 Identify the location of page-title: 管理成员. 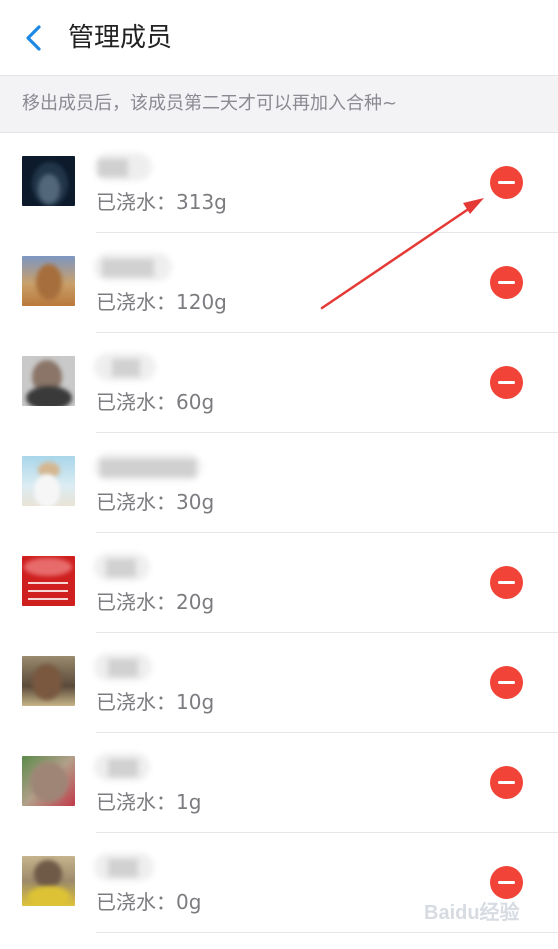
(120, 38).